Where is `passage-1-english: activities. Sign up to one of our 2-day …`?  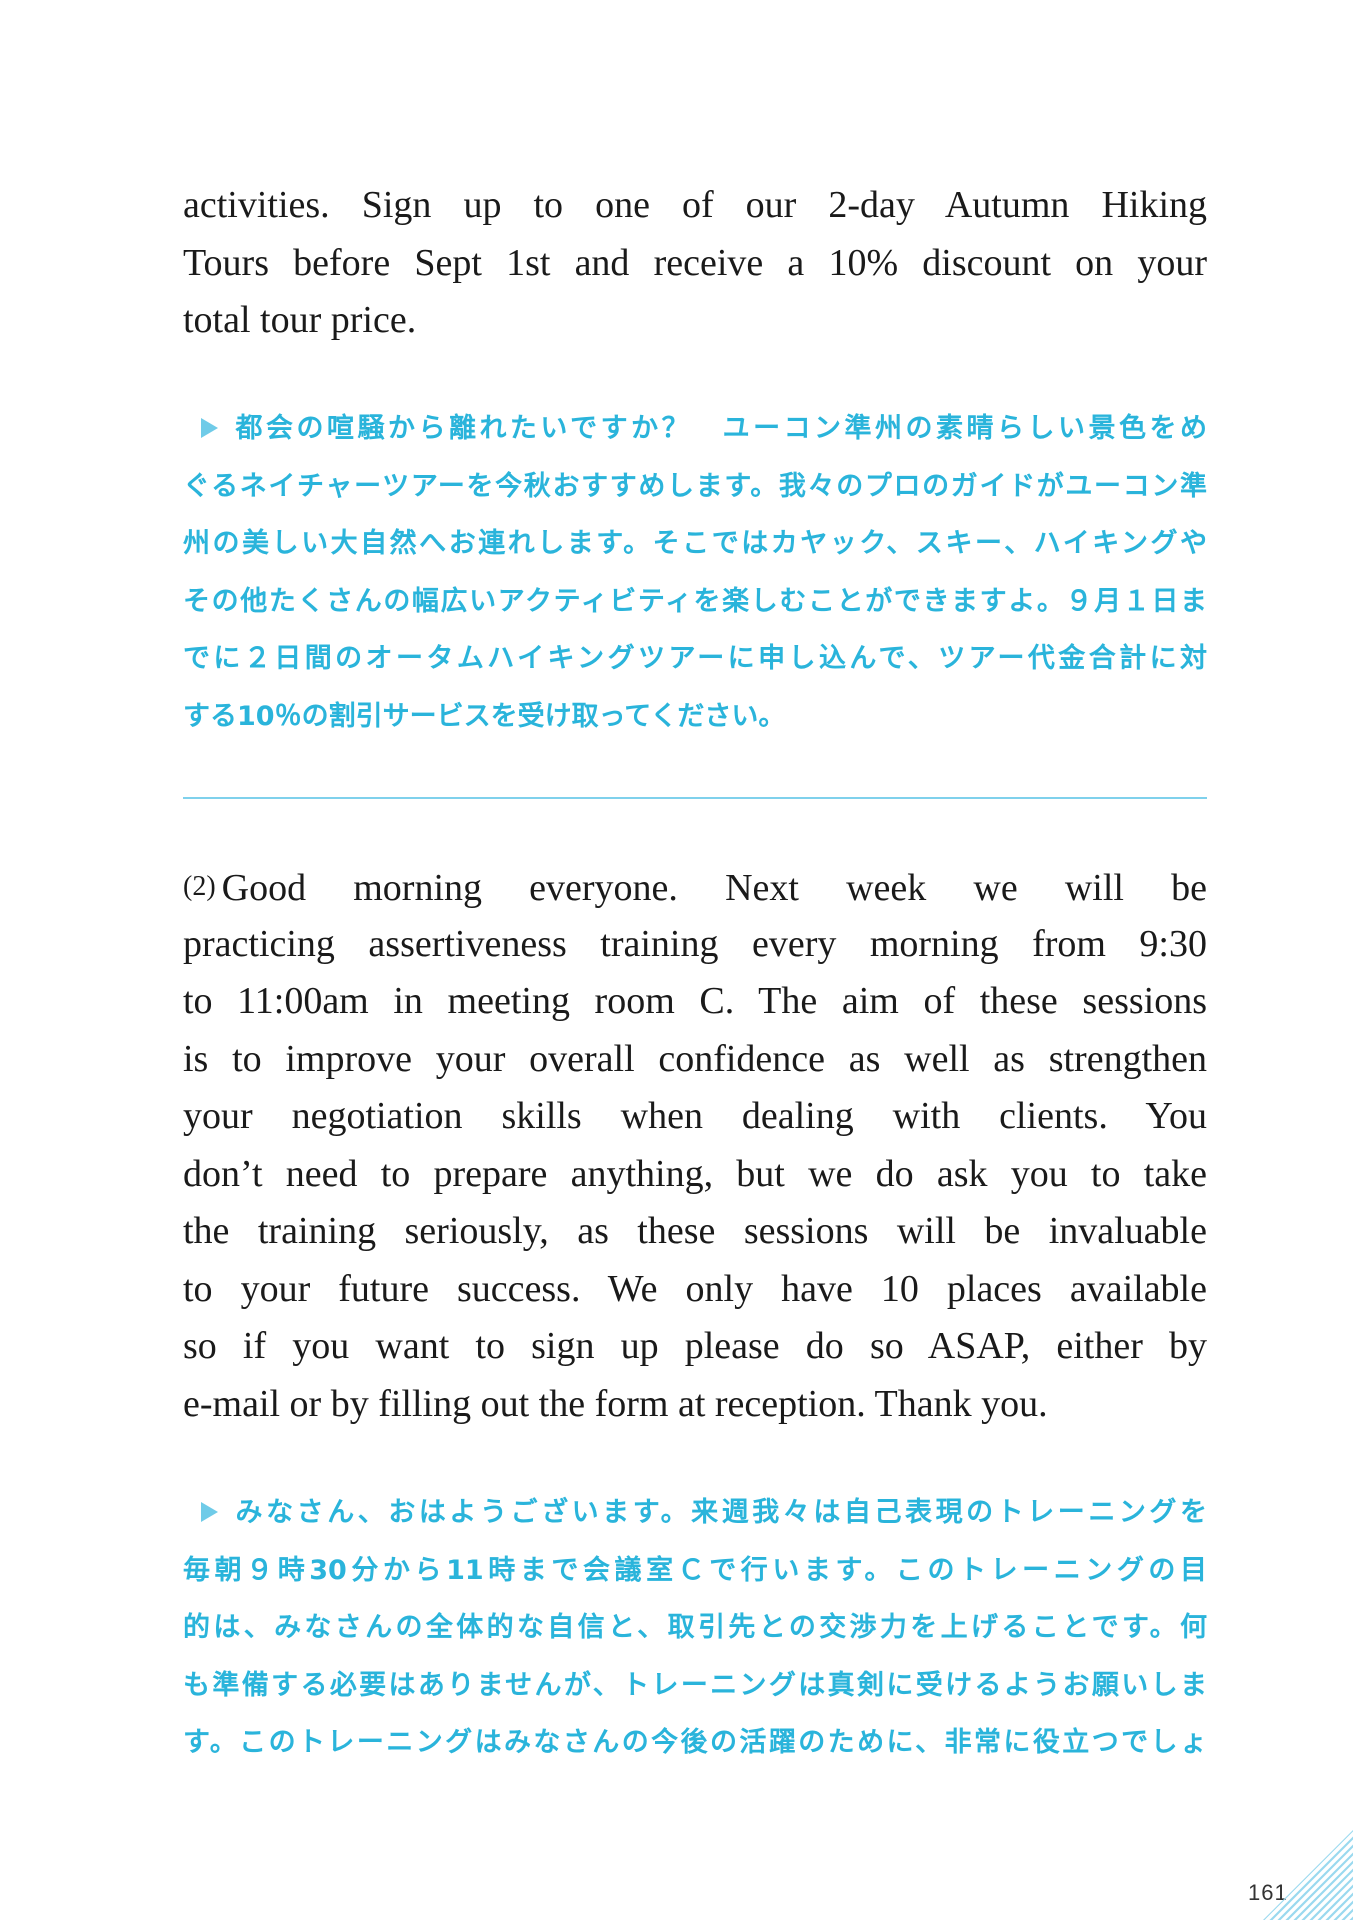
passage-1-english: activities. Sign up to one of our 2-day … is located at coordinates (695, 263).